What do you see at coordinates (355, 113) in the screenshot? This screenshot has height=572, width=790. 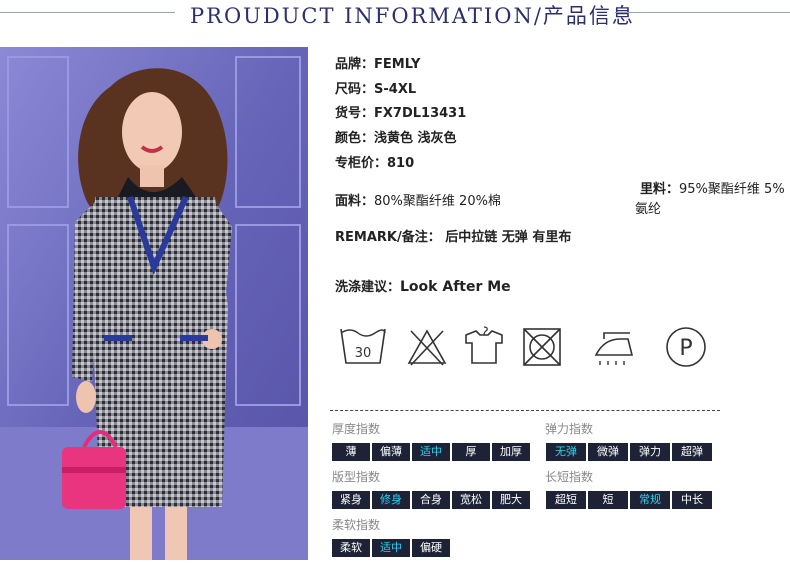 I see `spec-key: 货号：` at bounding box center [355, 113].